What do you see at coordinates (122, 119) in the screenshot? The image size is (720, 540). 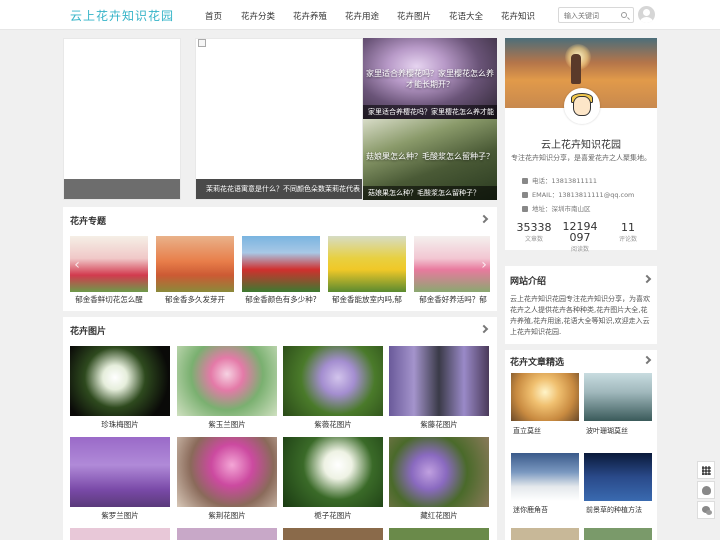 I see `slider-prev-slide` at bounding box center [122, 119].